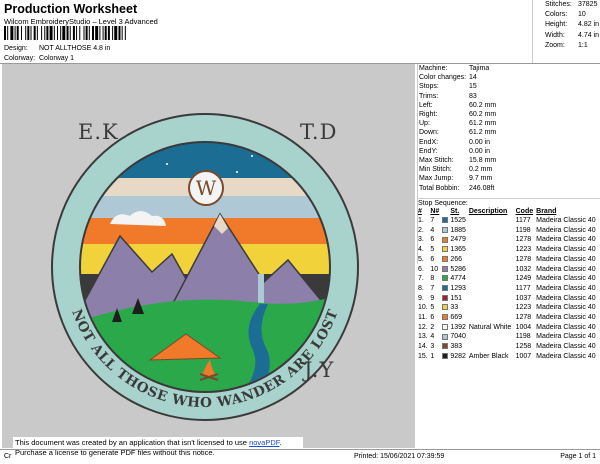 The image size is (600, 464). What do you see at coordinates (429, 133) in the screenshot?
I see `info-label: Down:` at bounding box center [429, 133].